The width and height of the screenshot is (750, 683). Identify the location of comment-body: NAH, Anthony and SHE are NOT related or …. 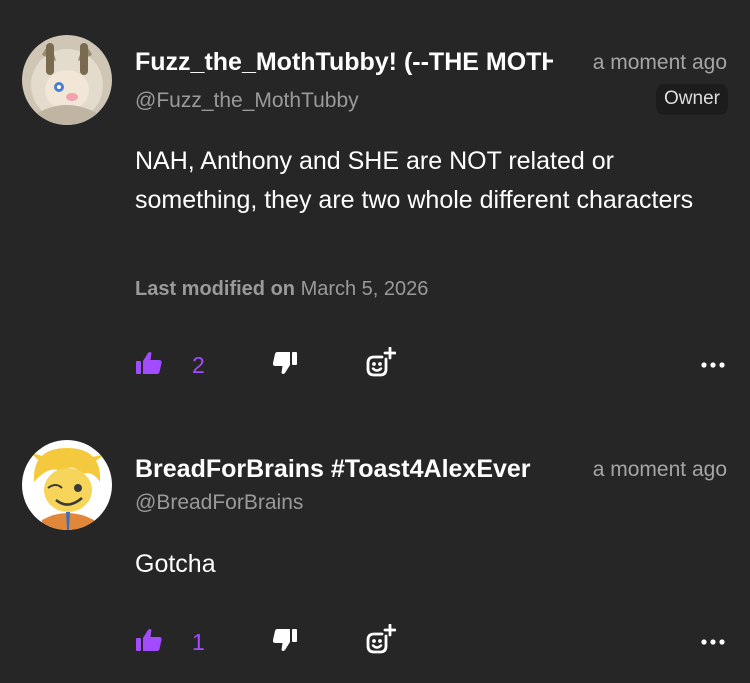
(414, 180).